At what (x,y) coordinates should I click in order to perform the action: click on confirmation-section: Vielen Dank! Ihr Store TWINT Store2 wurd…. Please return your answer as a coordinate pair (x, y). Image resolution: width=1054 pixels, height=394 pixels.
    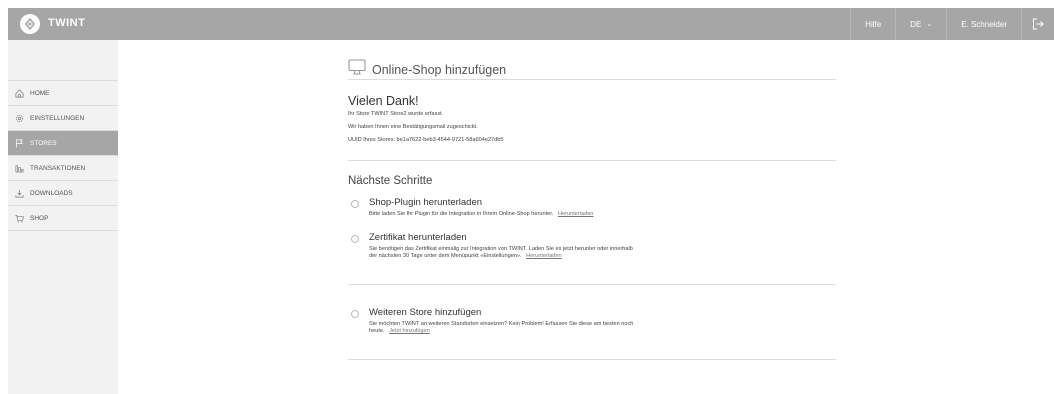
    Looking at the image, I should click on (592, 120).